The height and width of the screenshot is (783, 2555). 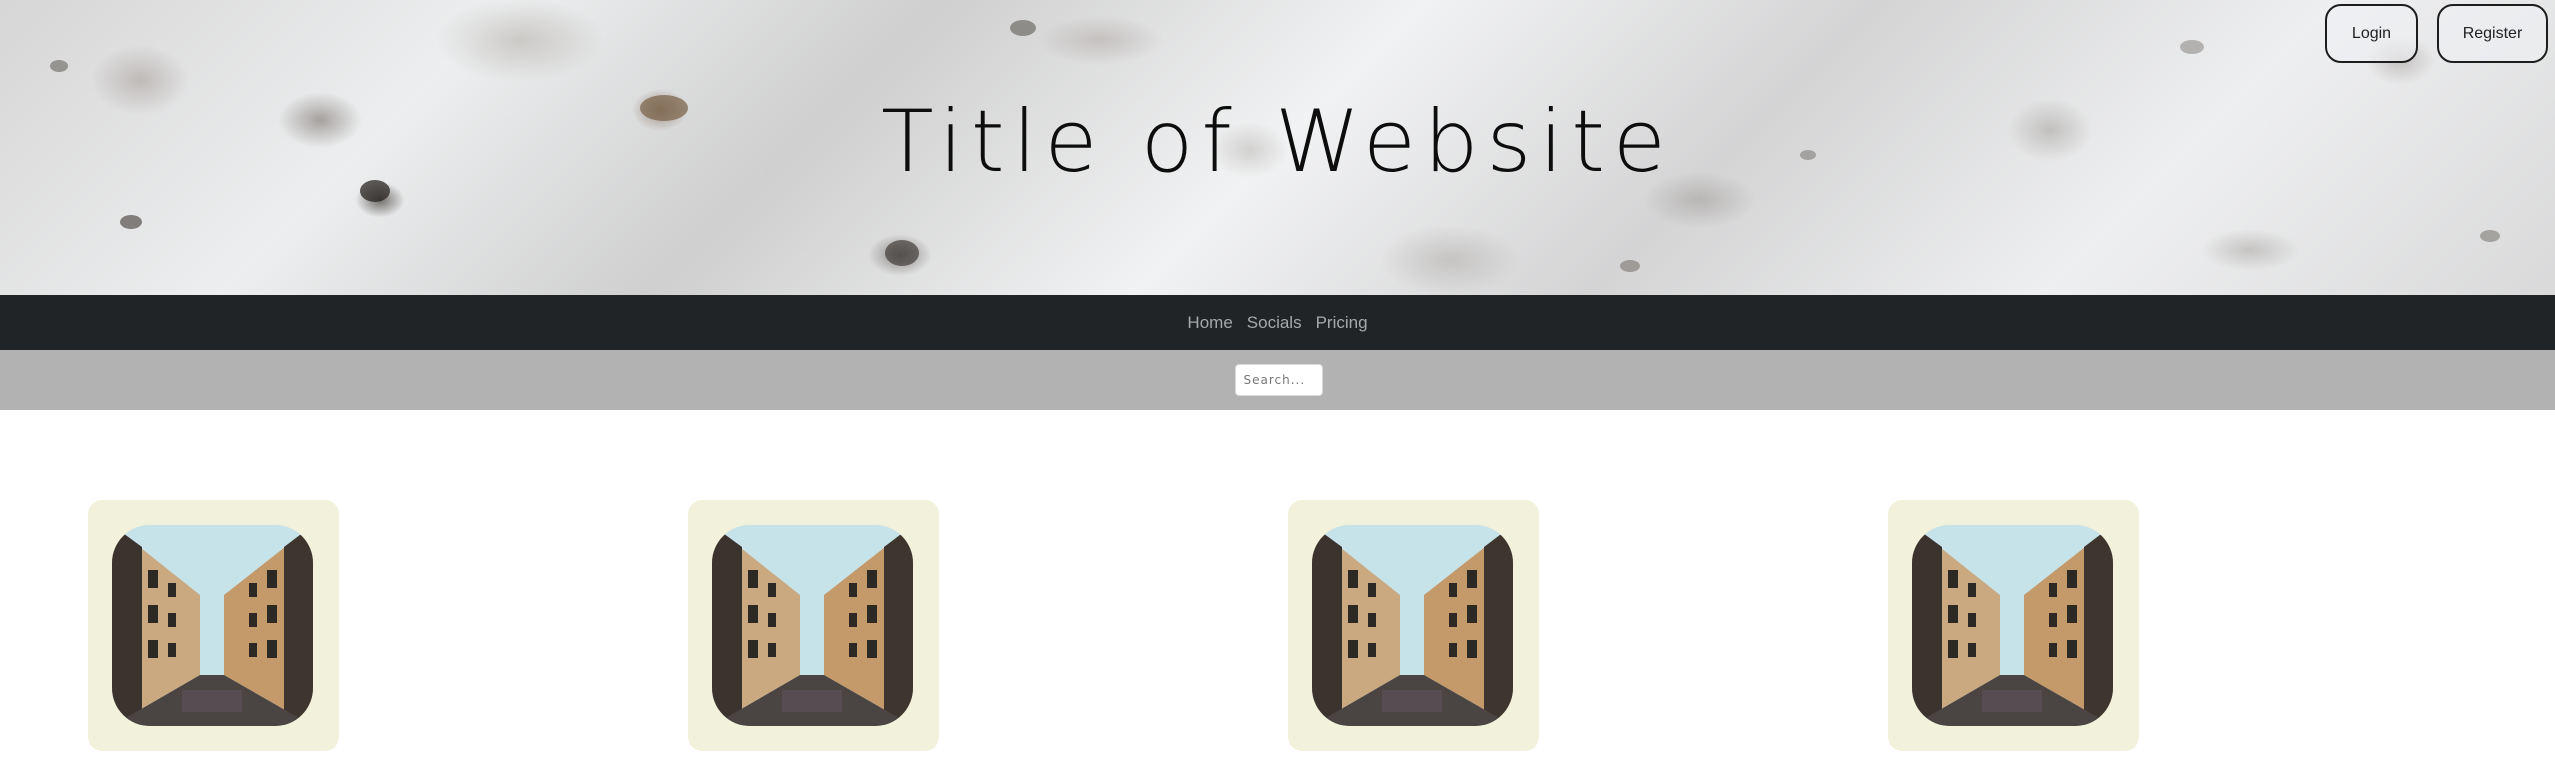 What do you see at coordinates (2492, 33) in the screenshot?
I see `register-button: Register` at bounding box center [2492, 33].